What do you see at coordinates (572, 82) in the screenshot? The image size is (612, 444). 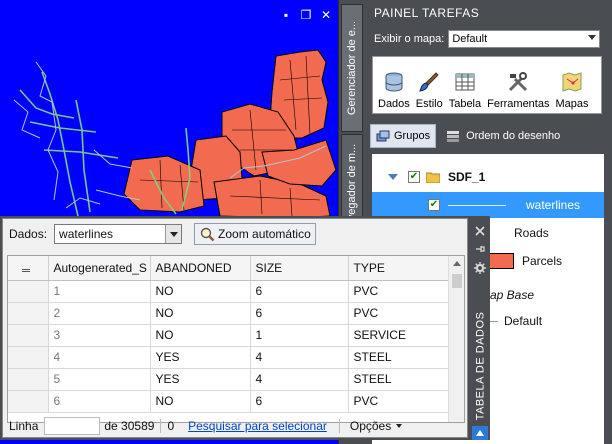 I see `maps-icon` at bounding box center [572, 82].